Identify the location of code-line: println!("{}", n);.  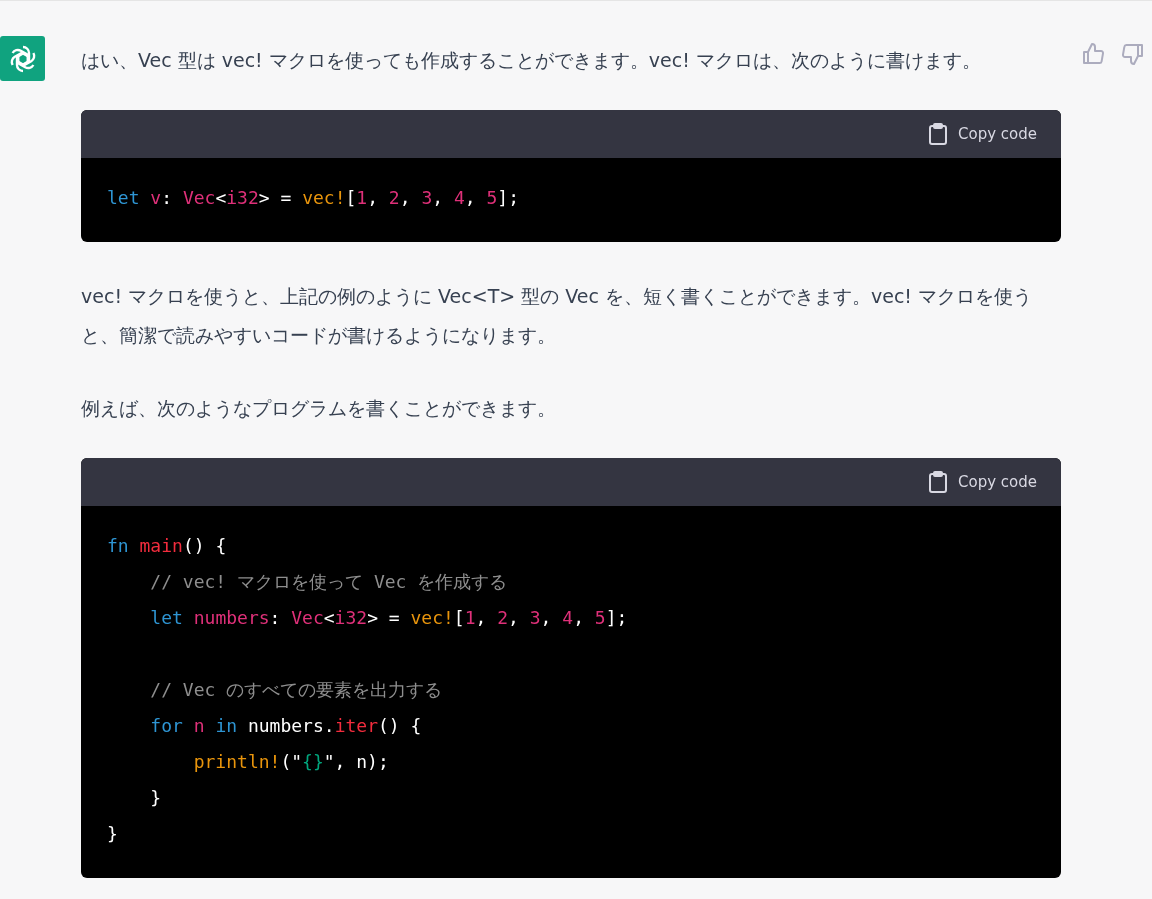
(291, 762).